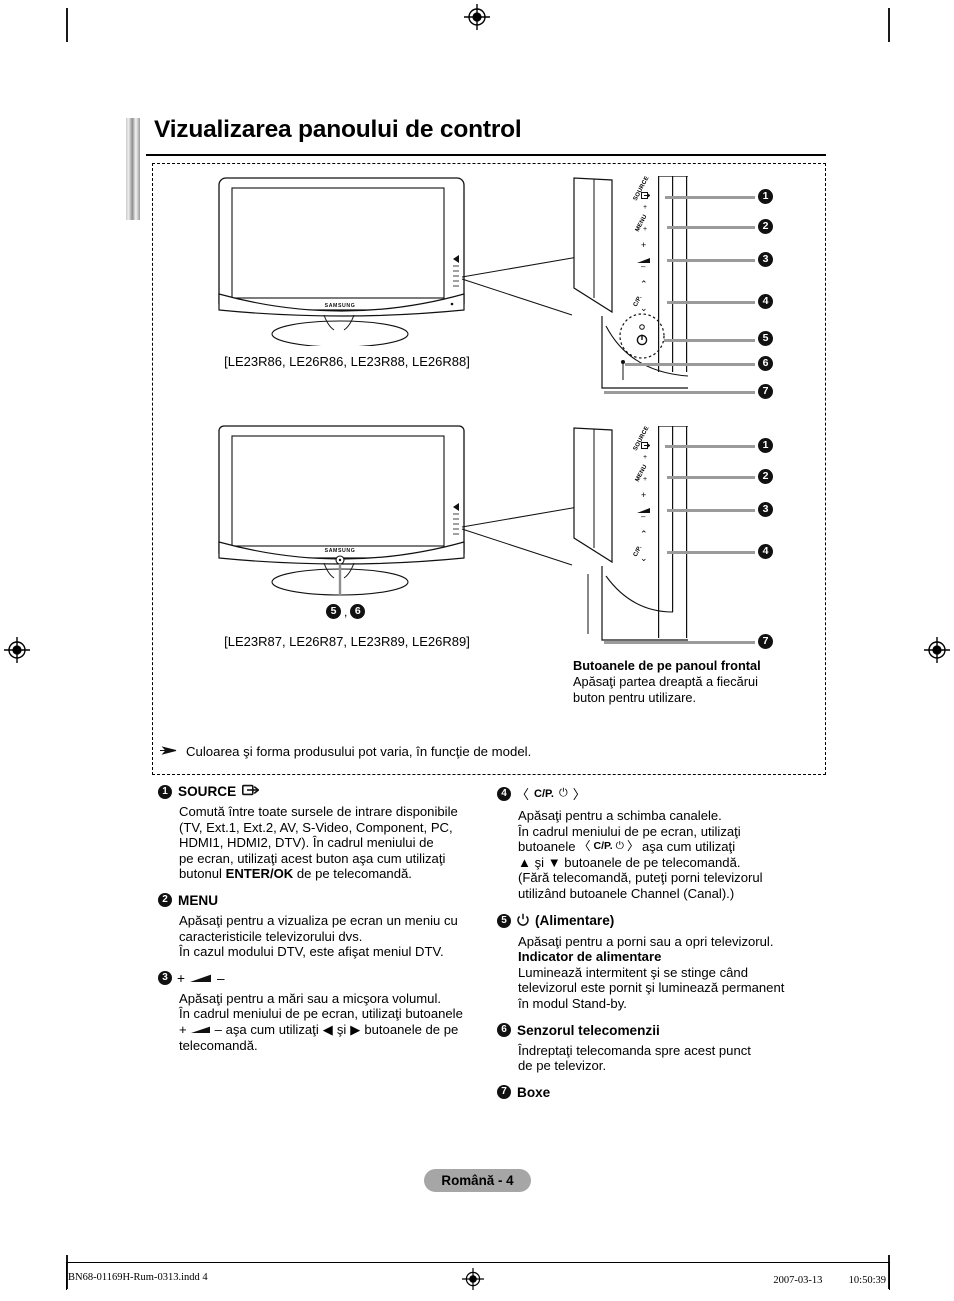  I want to click on power-icon-channel: ⏻, so click(563, 793).